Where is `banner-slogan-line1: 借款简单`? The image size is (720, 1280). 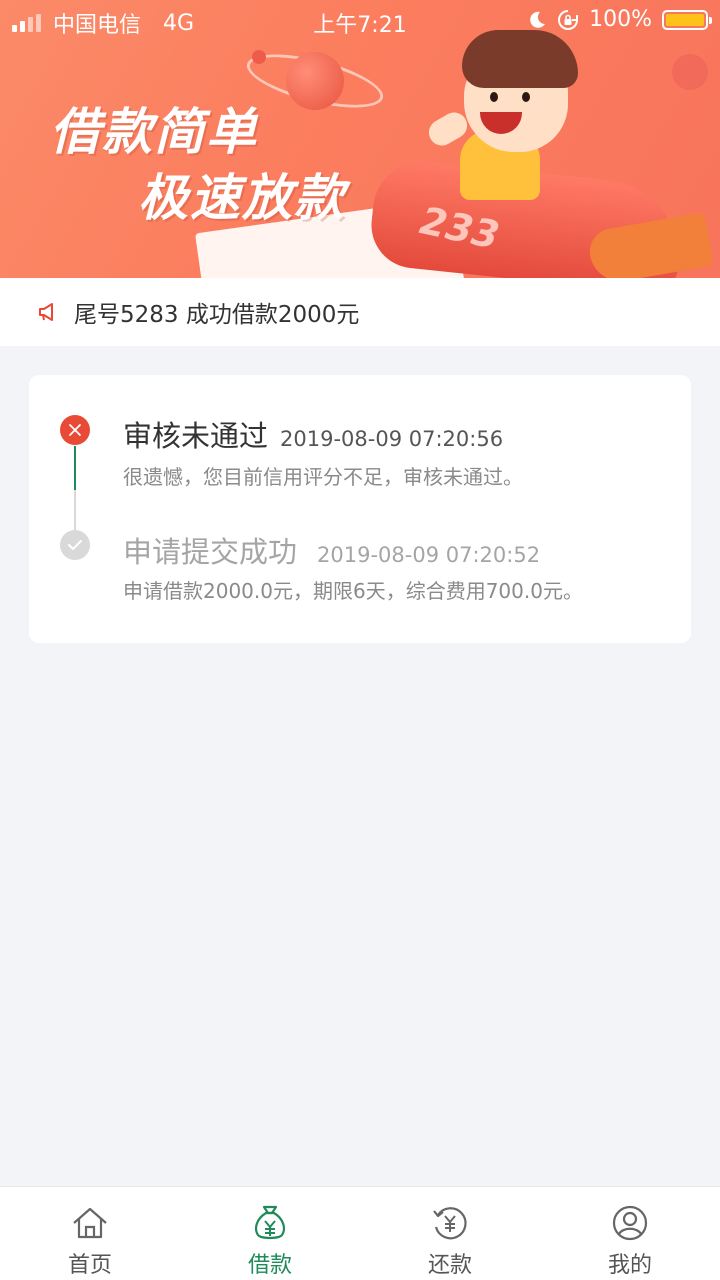
banner-slogan-line1: 借款简单 is located at coordinates (154, 132).